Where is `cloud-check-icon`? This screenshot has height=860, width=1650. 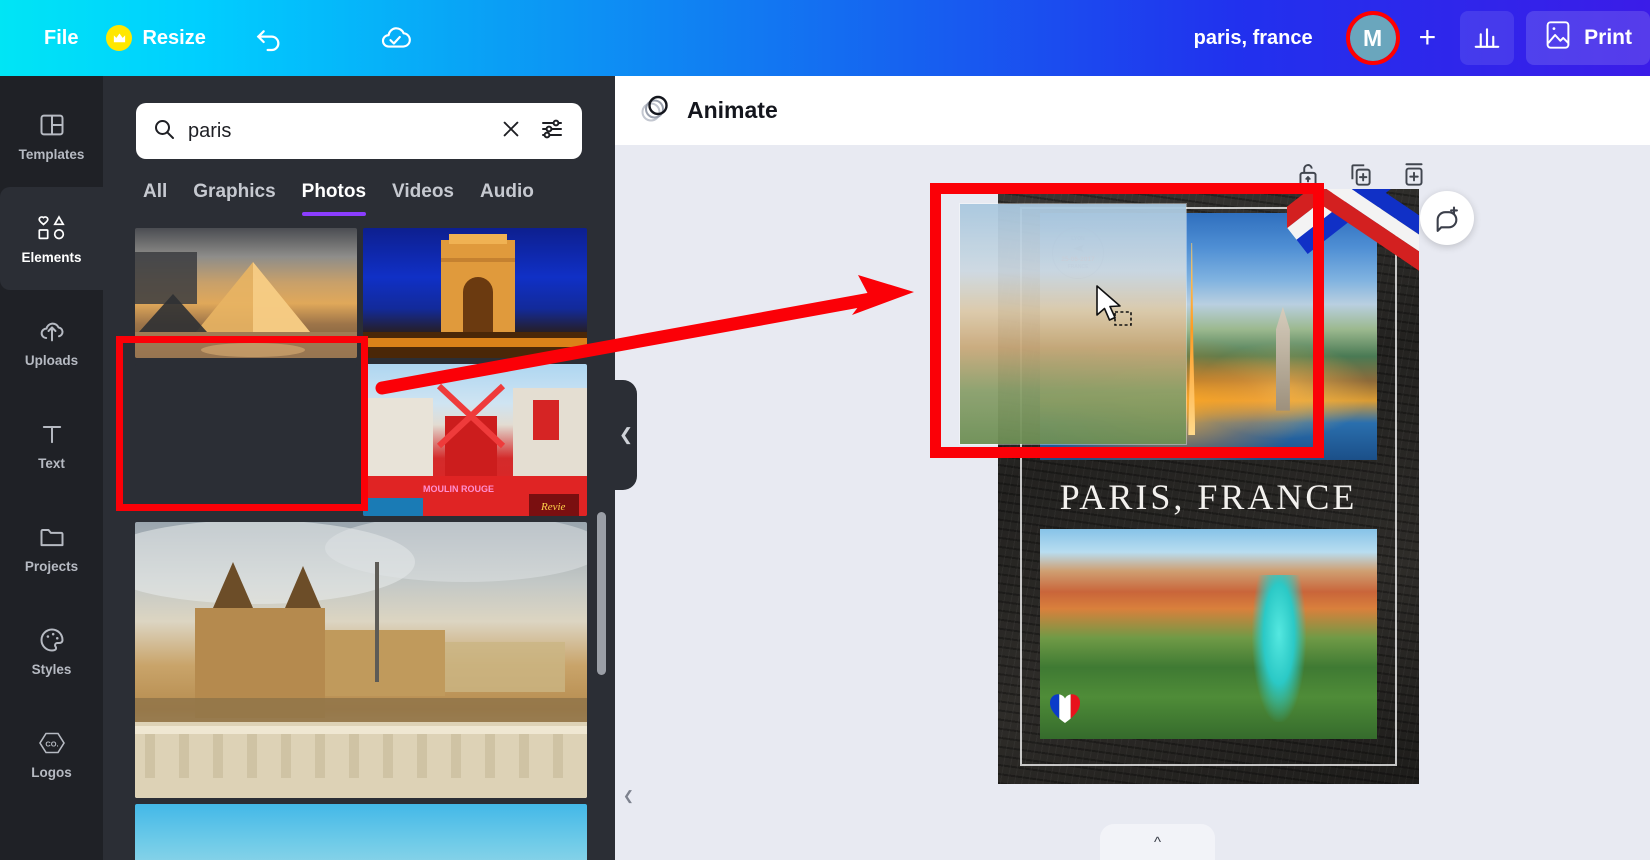
cloud-check-icon is located at coordinates (395, 38).